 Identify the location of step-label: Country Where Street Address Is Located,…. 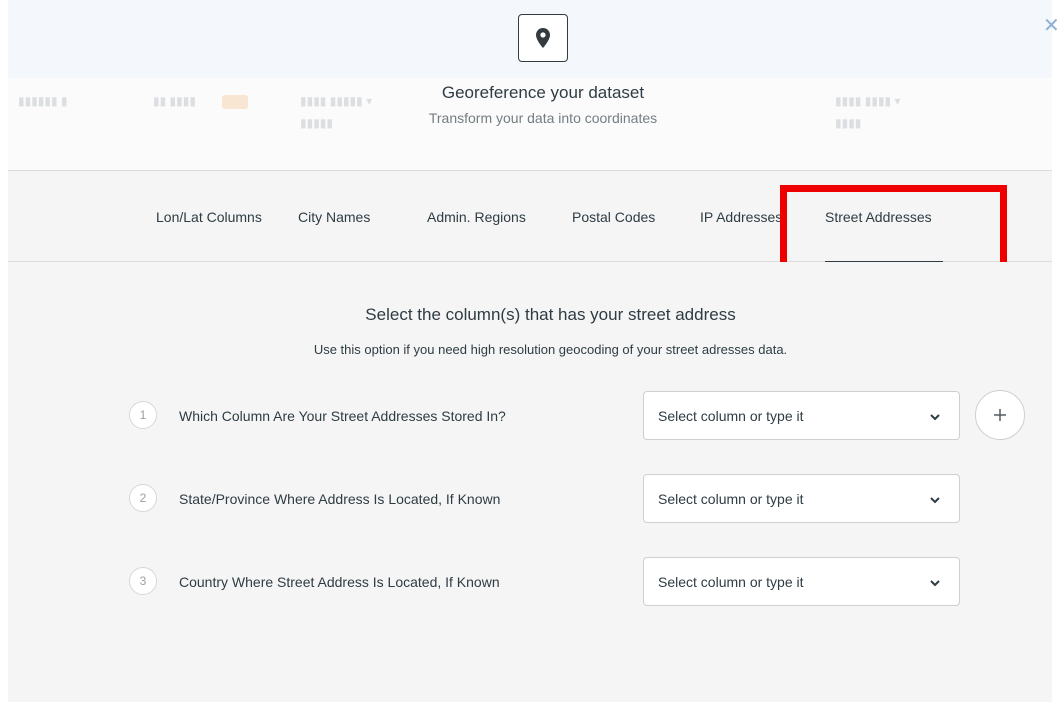
(339, 582).